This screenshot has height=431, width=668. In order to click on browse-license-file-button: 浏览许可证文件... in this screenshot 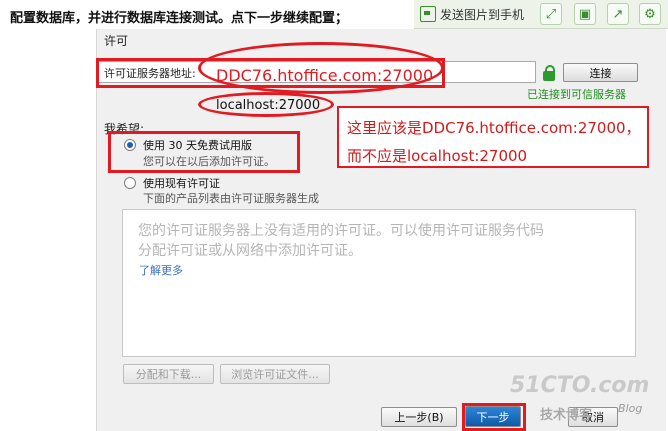, I will do `click(275, 374)`.